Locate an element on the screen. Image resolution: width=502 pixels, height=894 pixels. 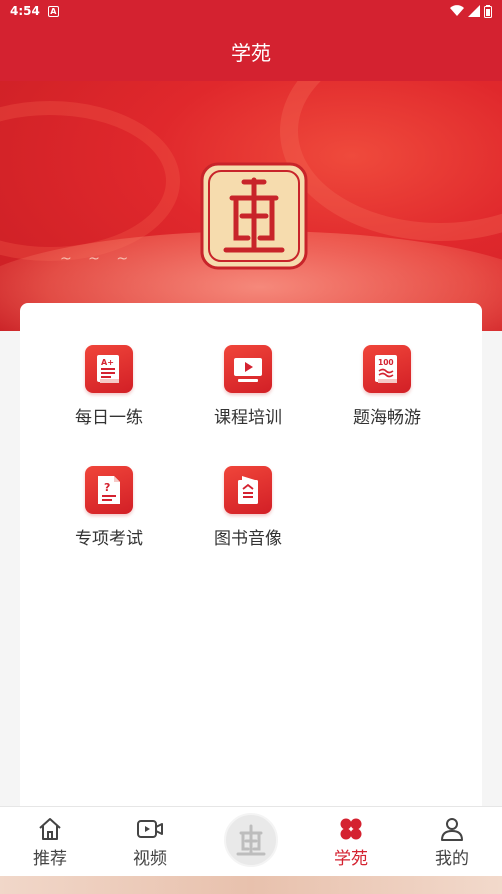
grid-item-label: 专项考试 is located at coordinates (109, 539).